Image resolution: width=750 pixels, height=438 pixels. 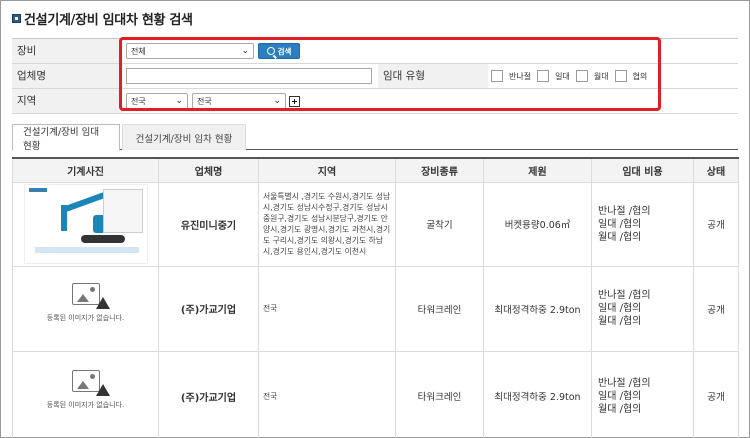 What do you see at coordinates (66, 138) in the screenshot?
I see `tab-lease-status: 건설기계/장비 임대 현황` at bounding box center [66, 138].